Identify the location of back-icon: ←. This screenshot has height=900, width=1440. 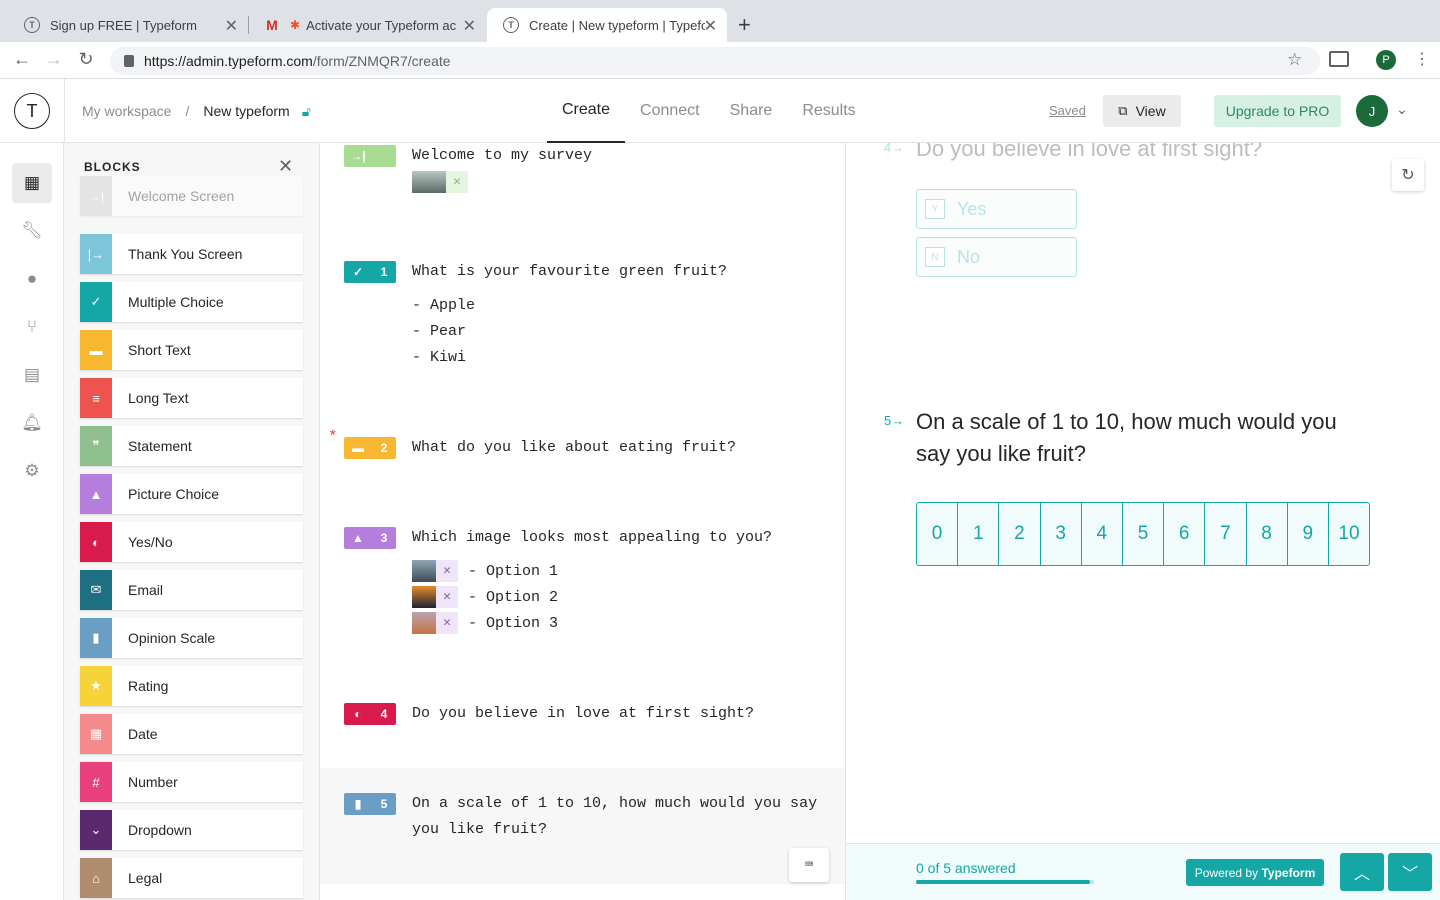
(22, 59).